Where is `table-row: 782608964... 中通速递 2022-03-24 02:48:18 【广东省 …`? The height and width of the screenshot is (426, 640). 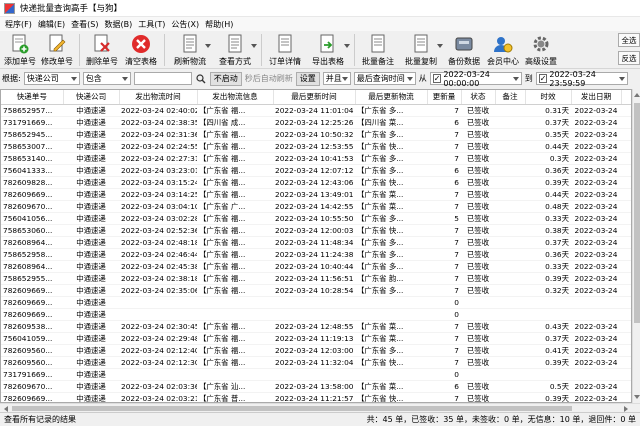
table-row: 782608964... 中通速递 2022-03-24 02:48:18 【广东省 … is located at coordinates (316, 242).